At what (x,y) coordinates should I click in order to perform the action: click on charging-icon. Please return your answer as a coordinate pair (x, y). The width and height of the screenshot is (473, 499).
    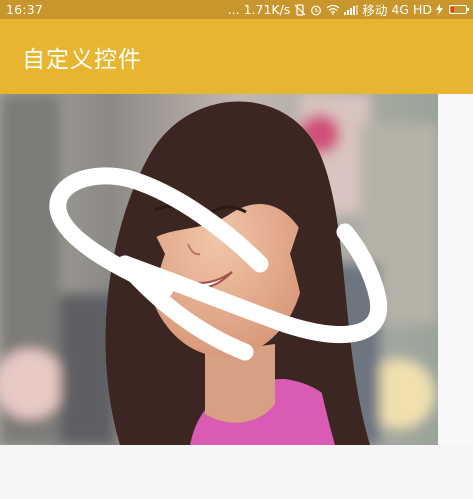
    Looking at the image, I should click on (439, 9).